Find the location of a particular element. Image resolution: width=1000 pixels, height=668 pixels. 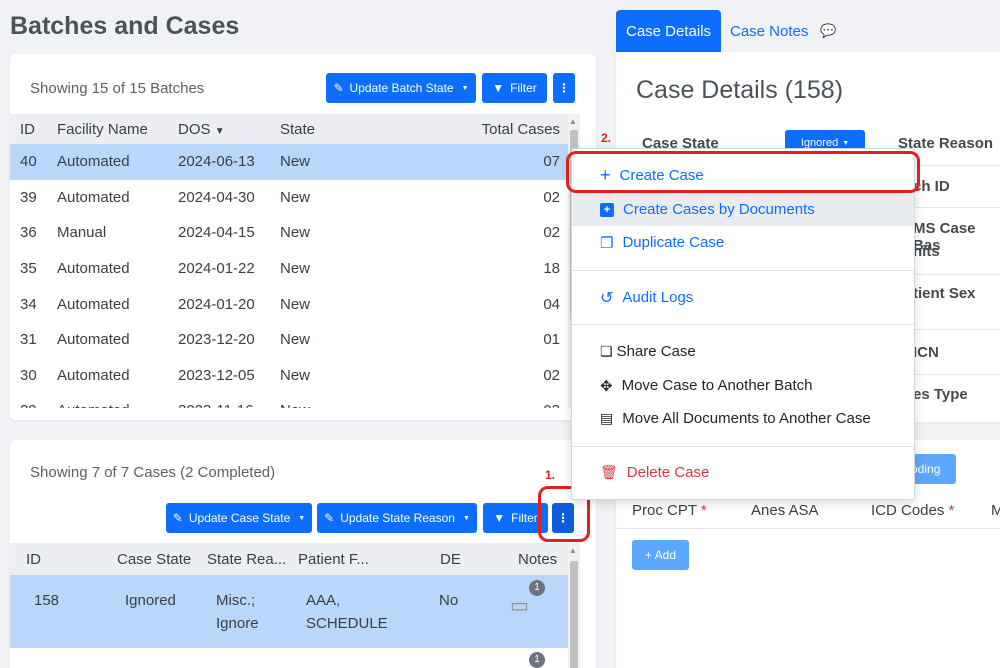

batch-row: 34 Automated 2024-01-20 New 04 is located at coordinates (289, 304).